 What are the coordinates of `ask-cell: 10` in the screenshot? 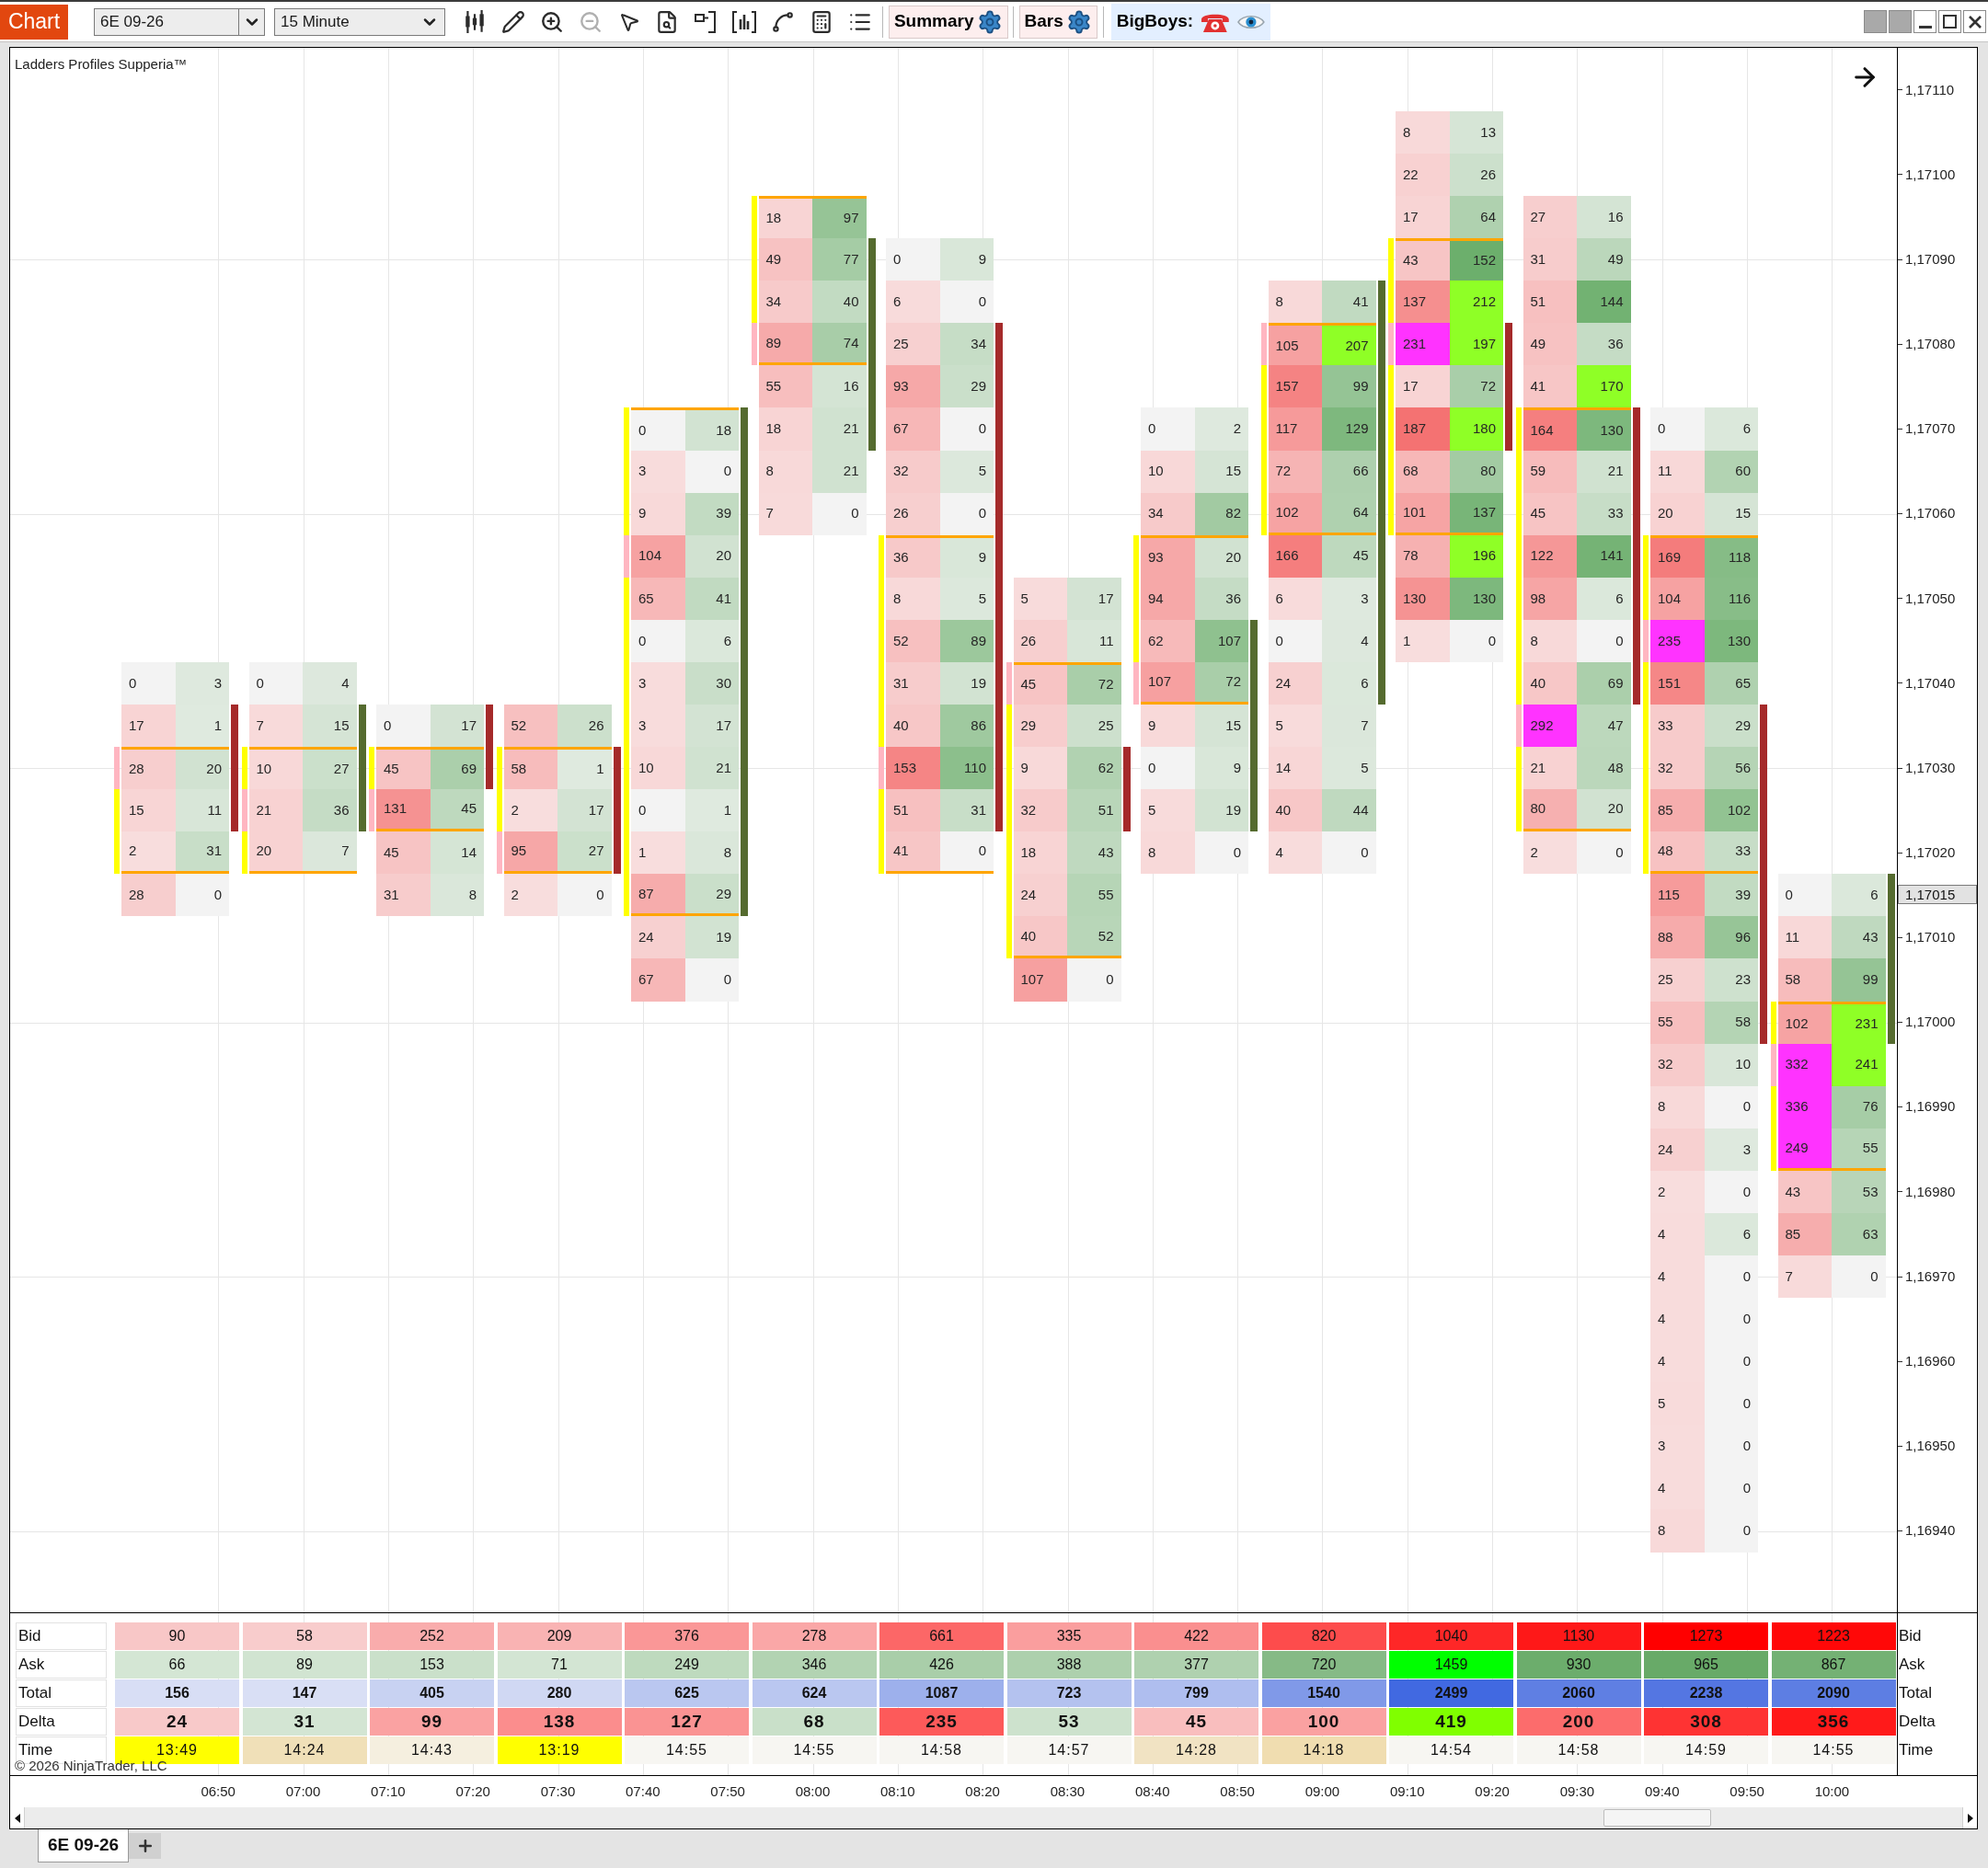 It's located at (1731, 1064).